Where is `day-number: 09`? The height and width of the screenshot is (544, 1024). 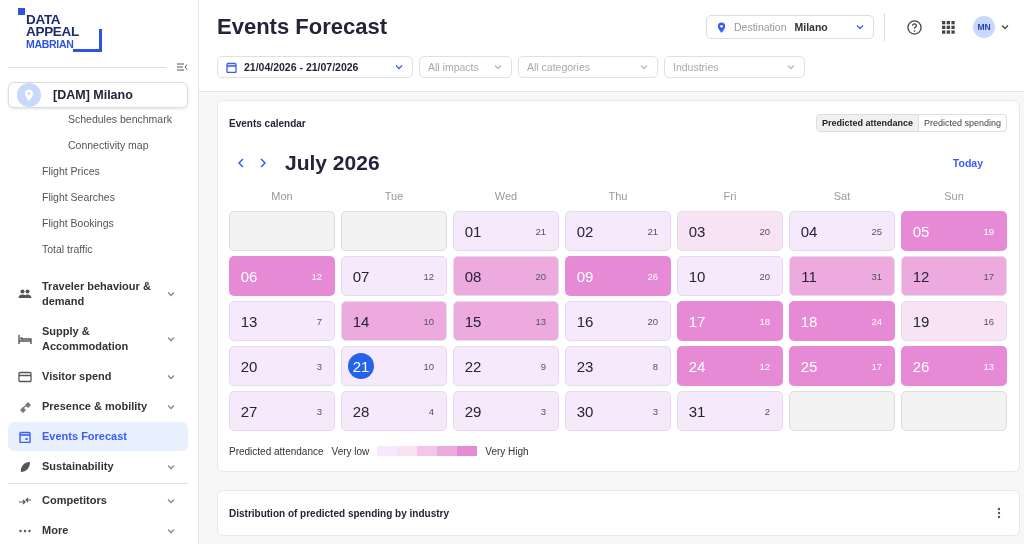
day-number: 09 is located at coordinates (585, 276).